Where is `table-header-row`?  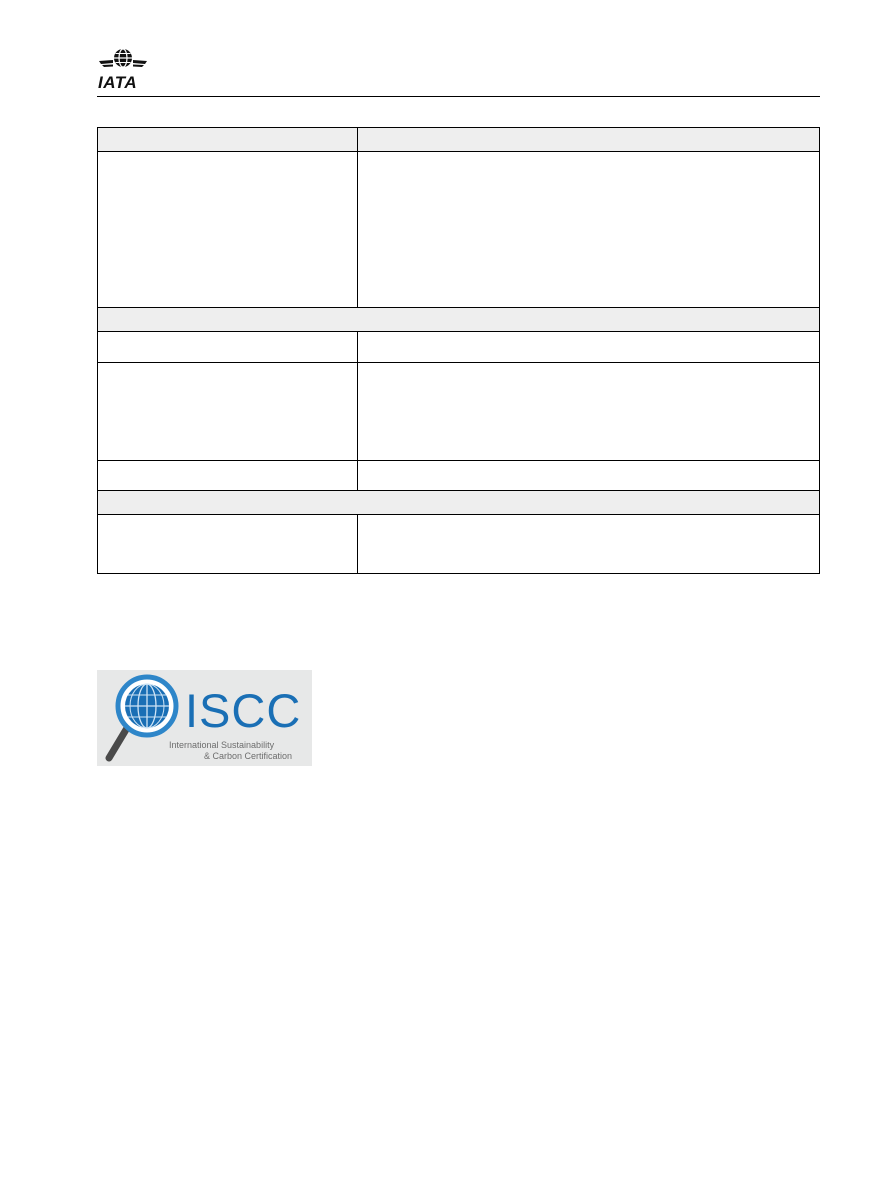
table-header-row is located at coordinates (458, 139).